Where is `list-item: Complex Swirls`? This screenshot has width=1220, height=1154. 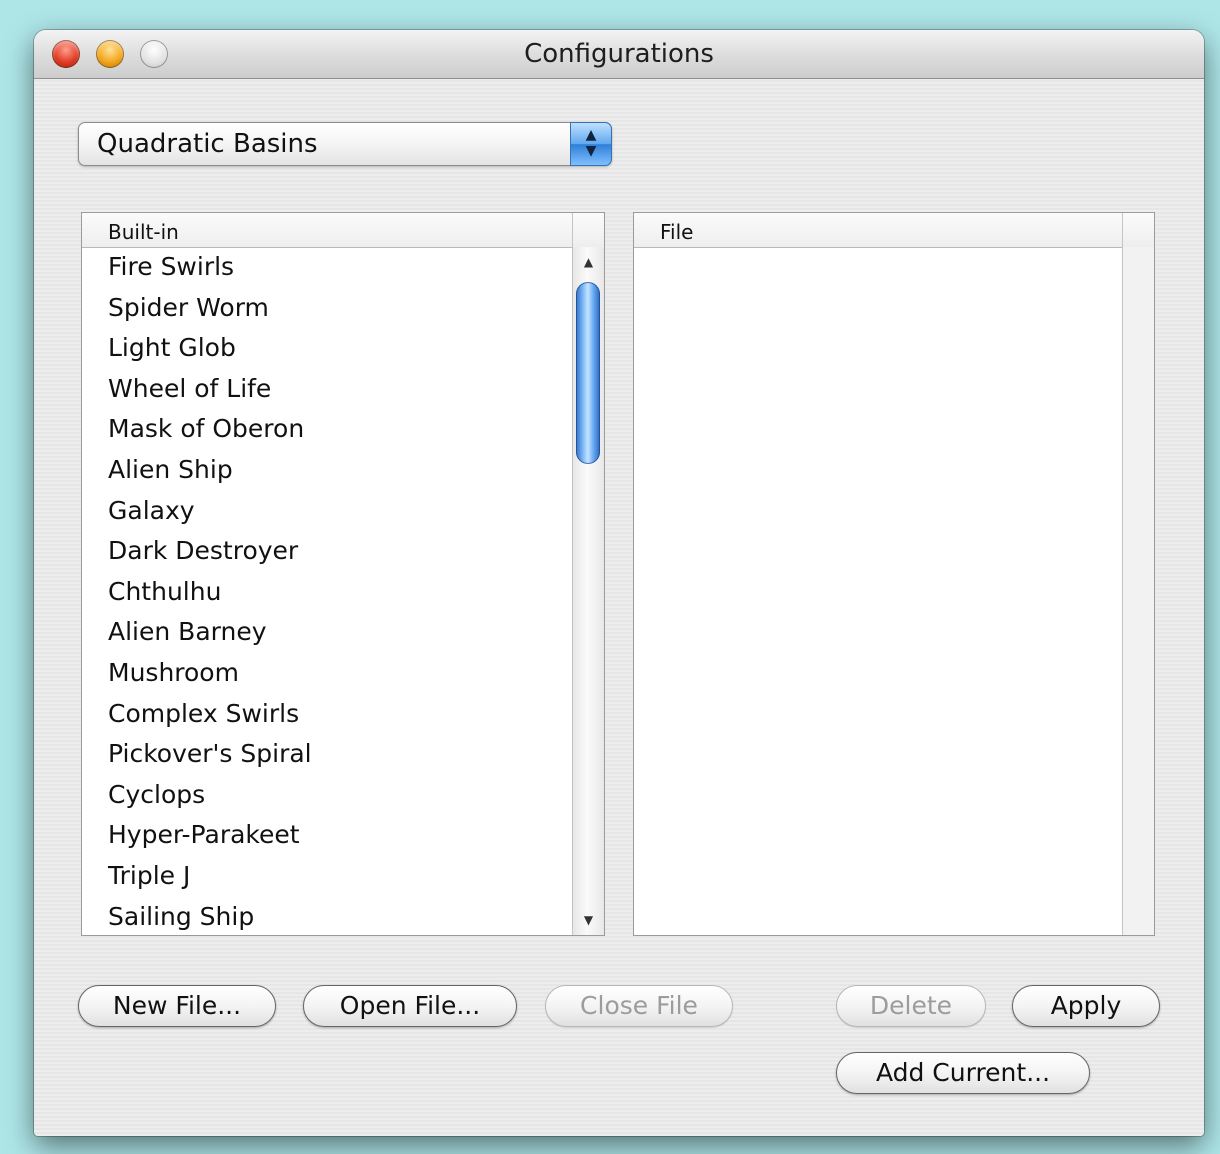
list-item: Complex Swirls is located at coordinates (327, 714).